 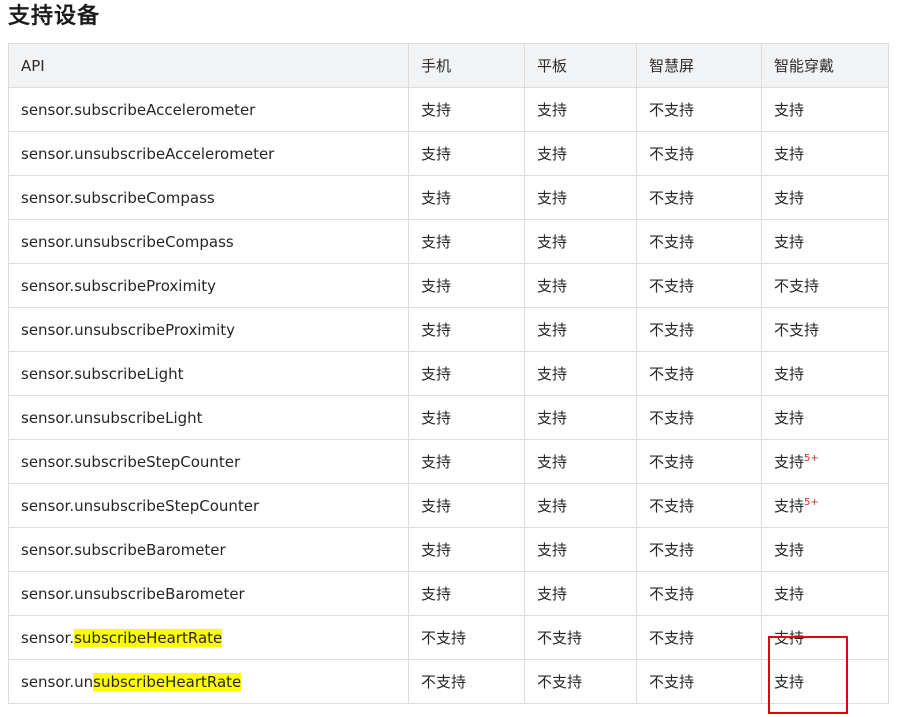 I want to click on page-title: 支持设备, so click(x=54, y=16).